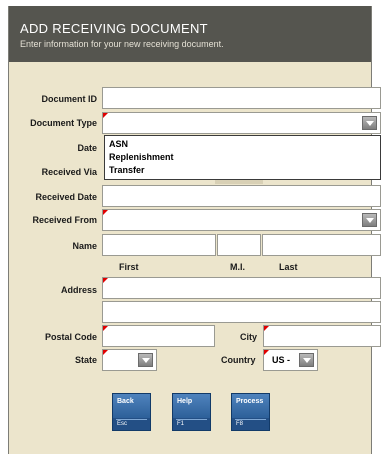 The height and width of the screenshot is (454, 384). Describe the element at coordinates (131, 424) in the screenshot. I see `back-button-key: Esc` at that location.